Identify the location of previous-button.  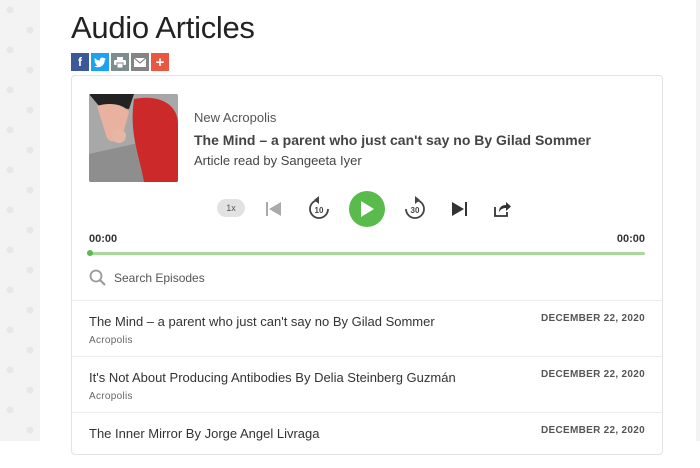
(274, 209).